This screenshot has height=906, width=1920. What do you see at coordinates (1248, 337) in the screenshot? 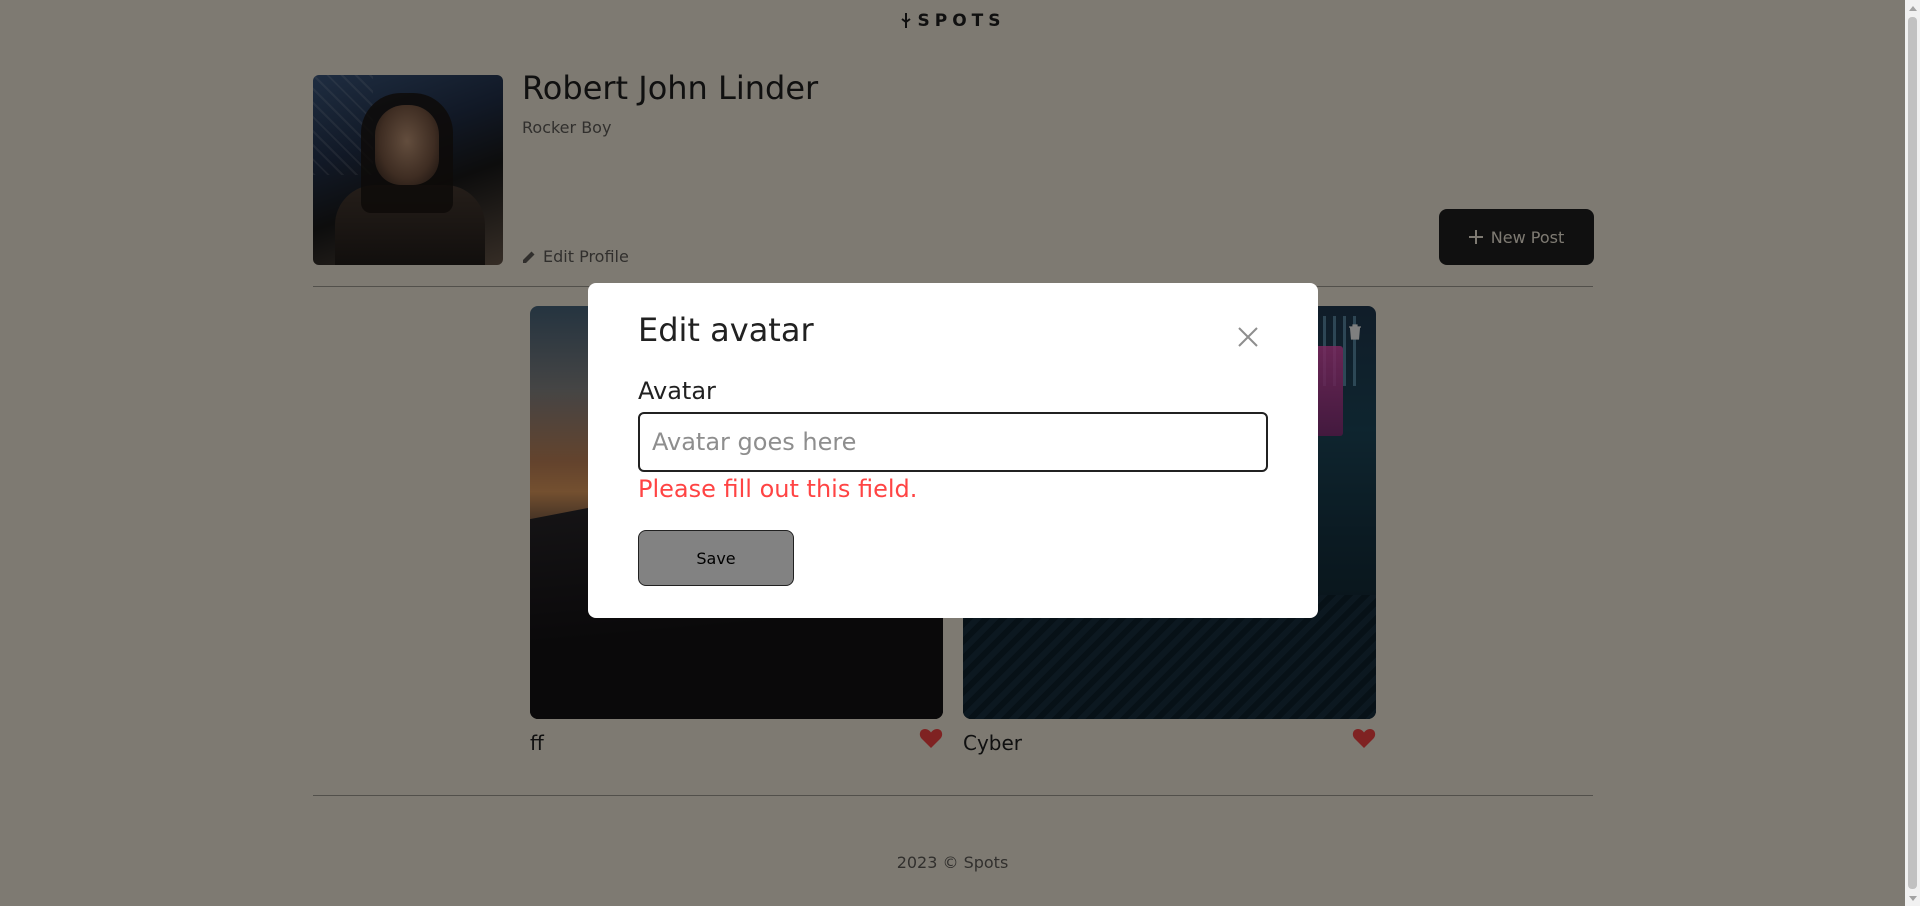
I see `close-icon` at bounding box center [1248, 337].